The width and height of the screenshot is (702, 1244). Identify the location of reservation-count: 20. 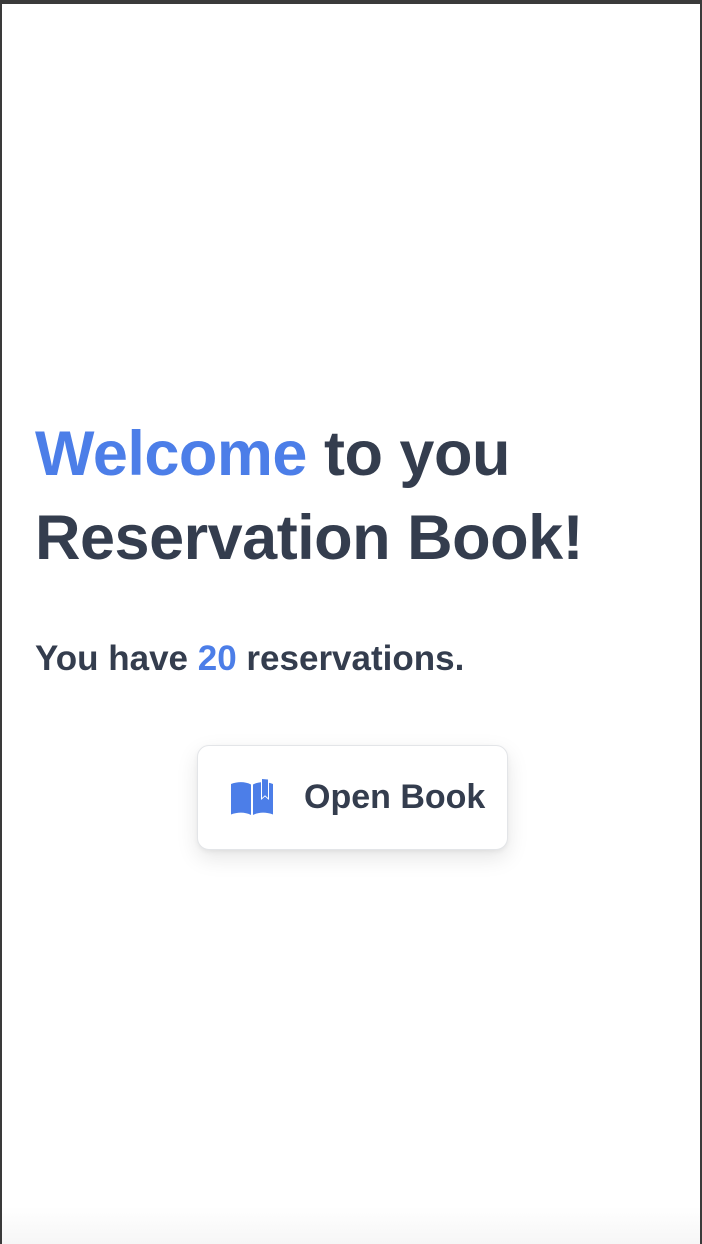
(217, 658).